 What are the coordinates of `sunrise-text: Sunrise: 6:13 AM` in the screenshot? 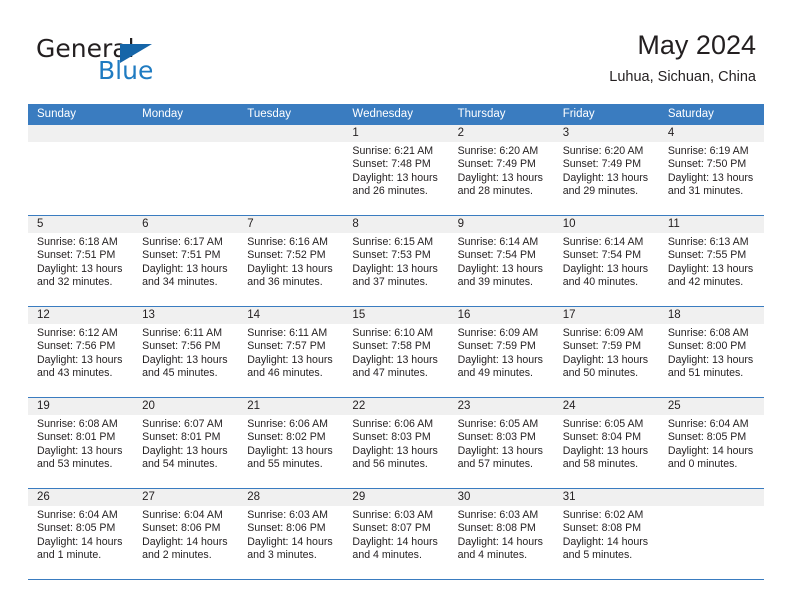 It's located at (708, 242).